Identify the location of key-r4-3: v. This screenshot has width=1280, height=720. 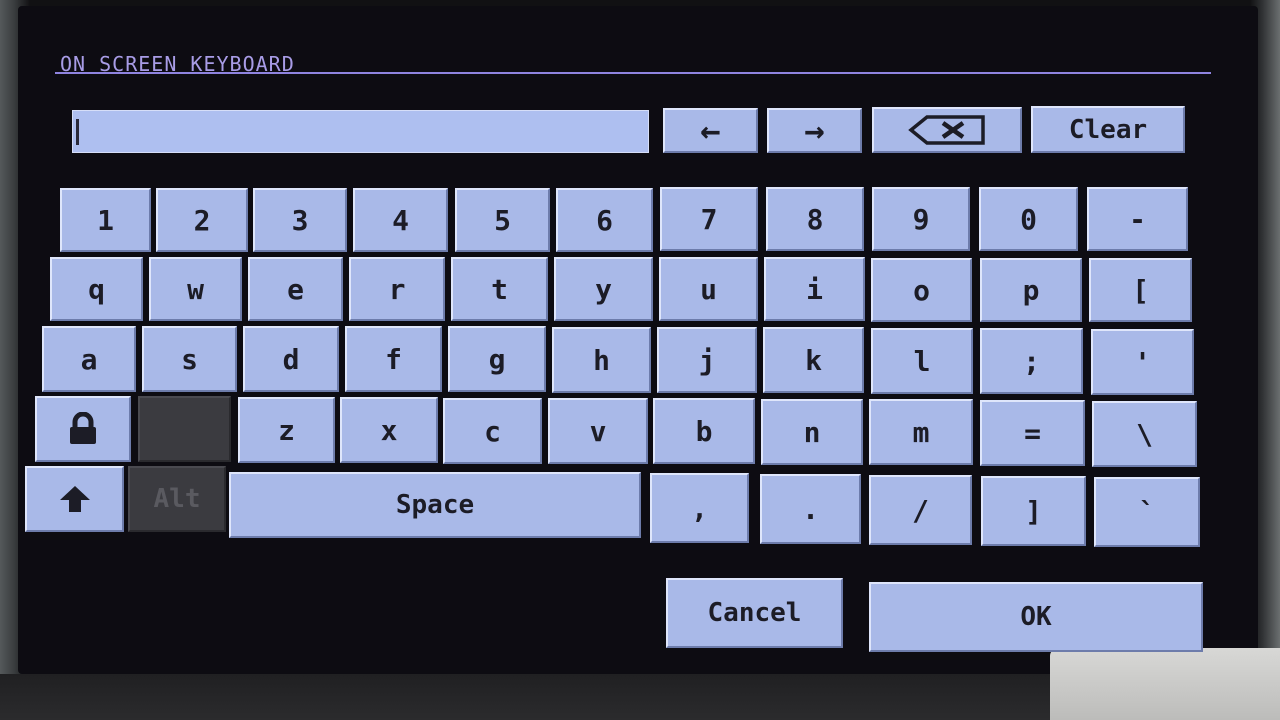
(598, 431).